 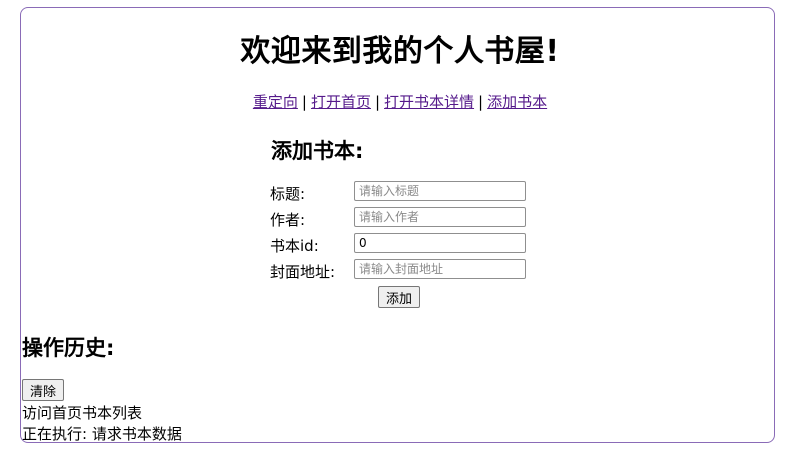 I want to click on clear-history-button: 清除, so click(x=43, y=390).